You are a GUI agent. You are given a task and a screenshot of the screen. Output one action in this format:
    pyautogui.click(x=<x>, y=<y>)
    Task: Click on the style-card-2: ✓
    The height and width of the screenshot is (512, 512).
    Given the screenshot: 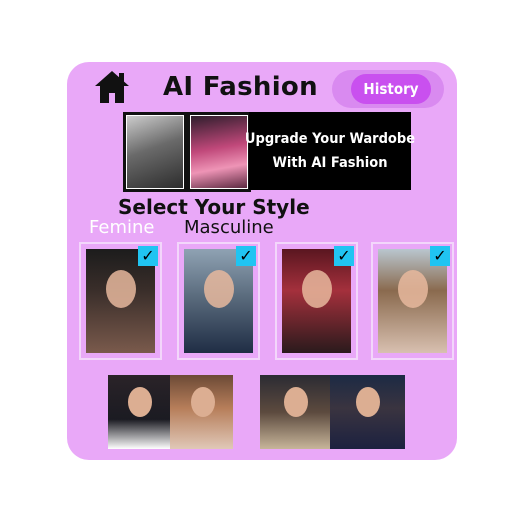 What is the action you would take?
    pyautogui.click(x=218, y=301)
    